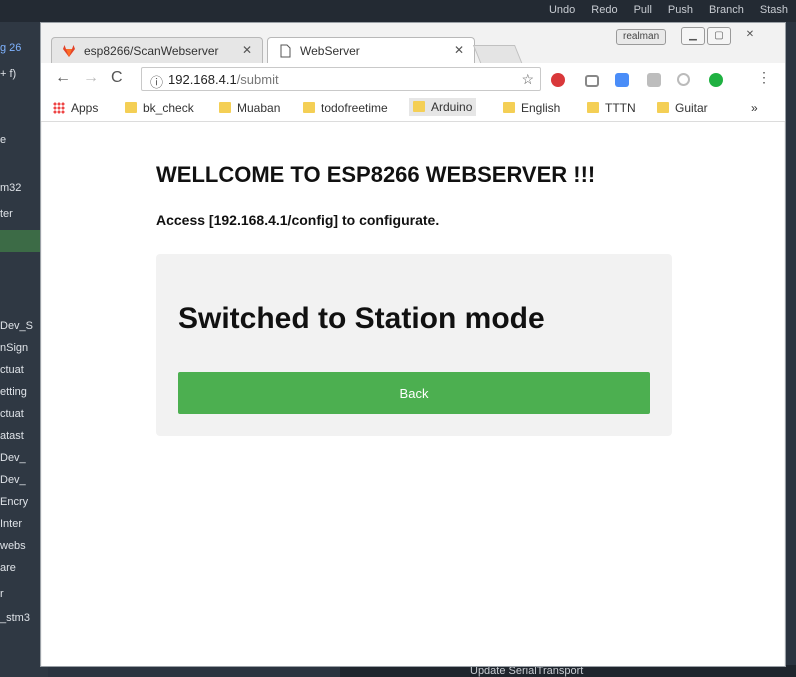 Image resolution: width=796 pixels, height=677 pixels. I want to click on sidebar-item: atast, so click(12, 436).